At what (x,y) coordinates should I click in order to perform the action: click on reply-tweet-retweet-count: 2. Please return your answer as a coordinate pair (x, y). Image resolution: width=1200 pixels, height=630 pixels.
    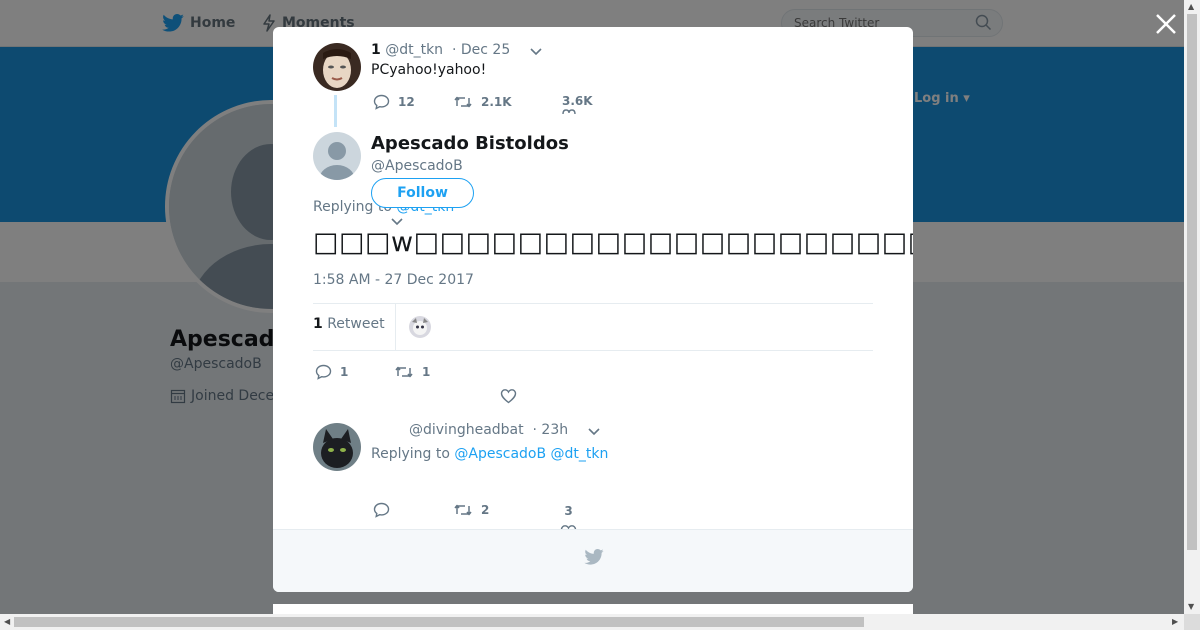
    Looking at the image, I should click on (485, 510).